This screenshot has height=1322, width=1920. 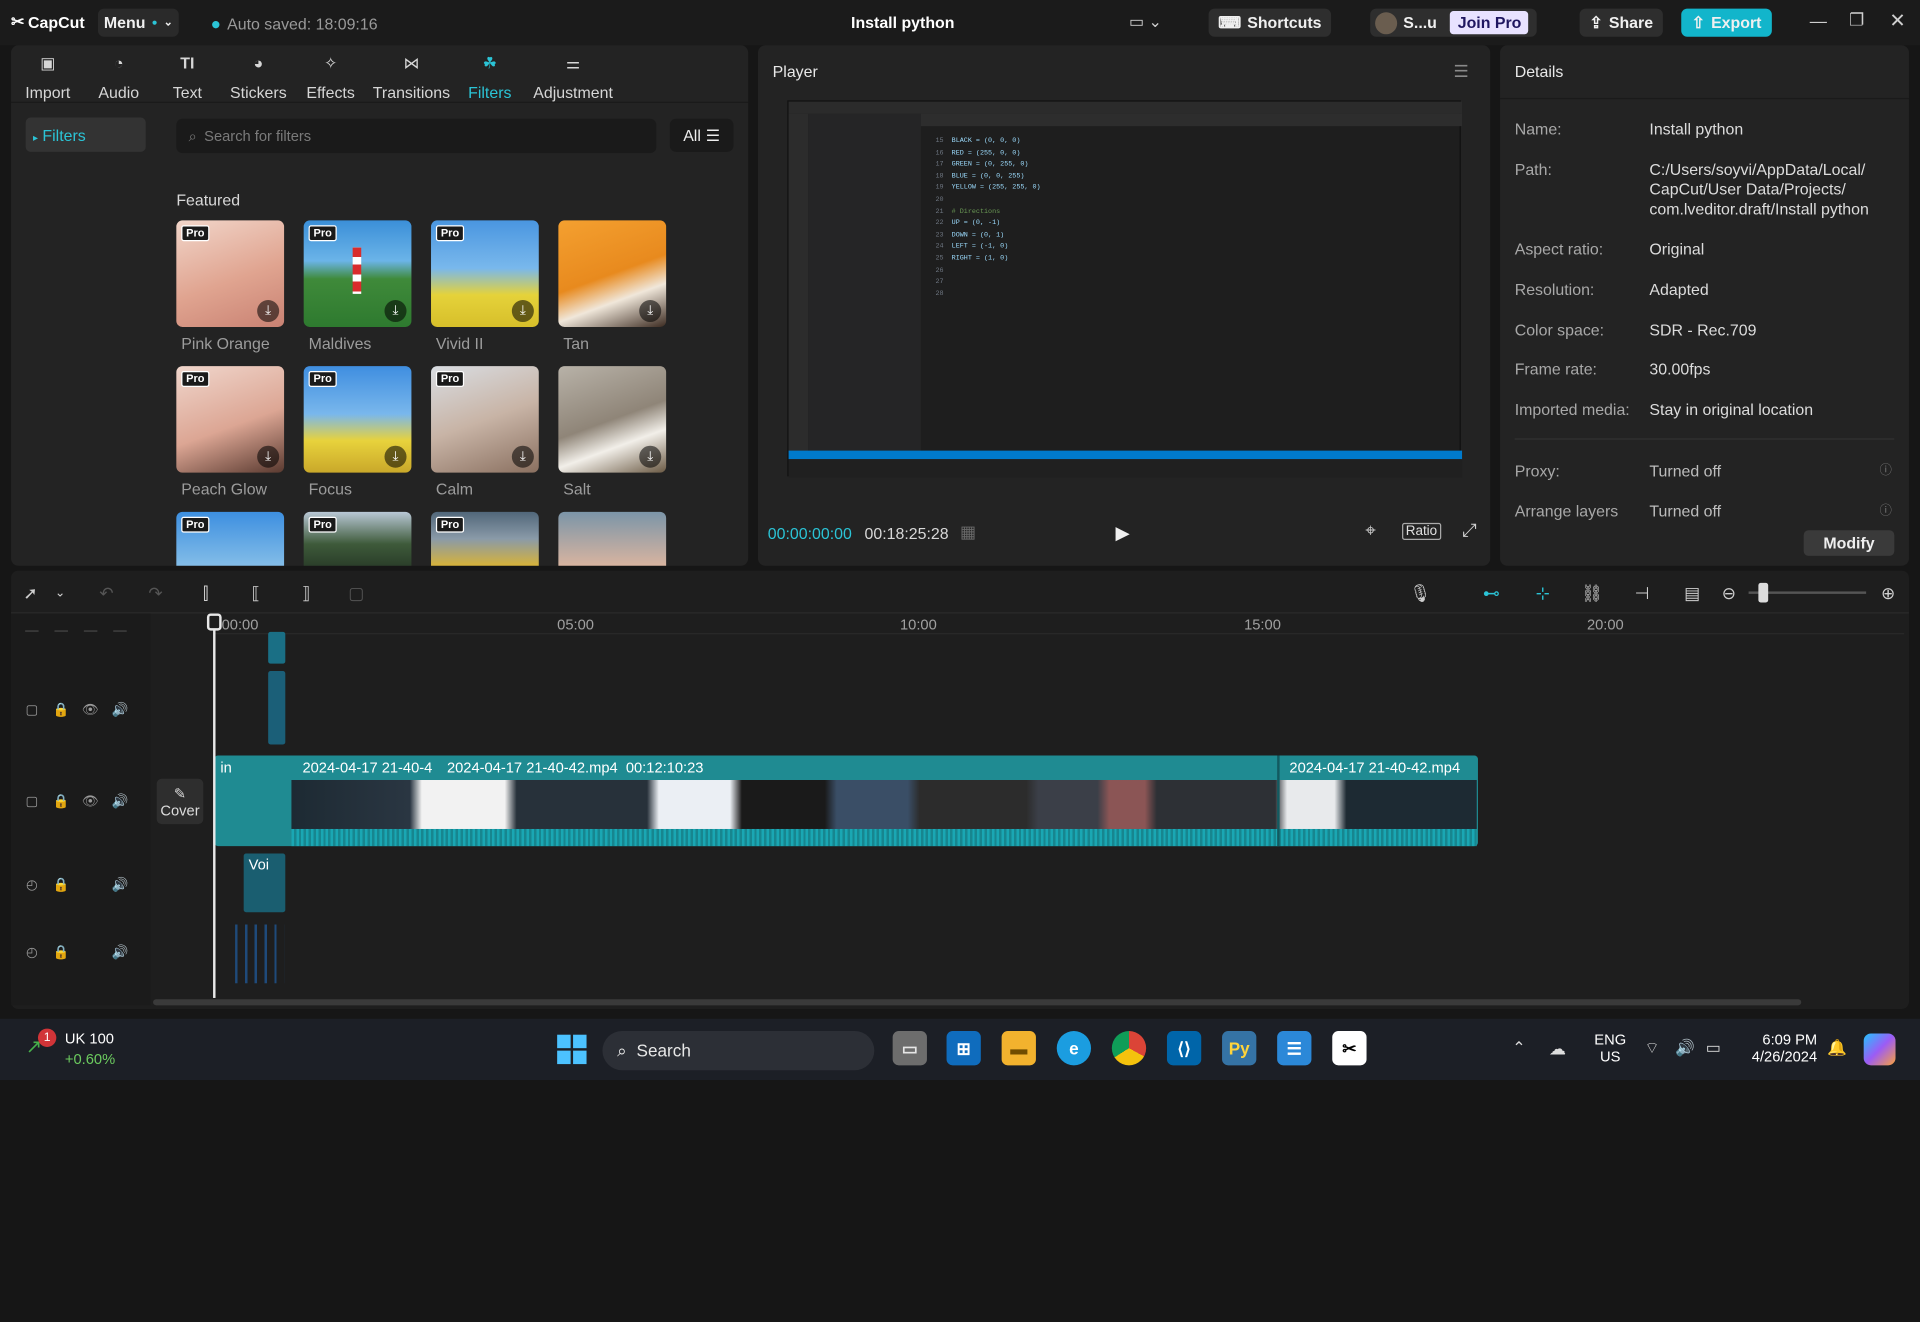 I want to click on modify-button: Modify, so click(x=1849, y=543).